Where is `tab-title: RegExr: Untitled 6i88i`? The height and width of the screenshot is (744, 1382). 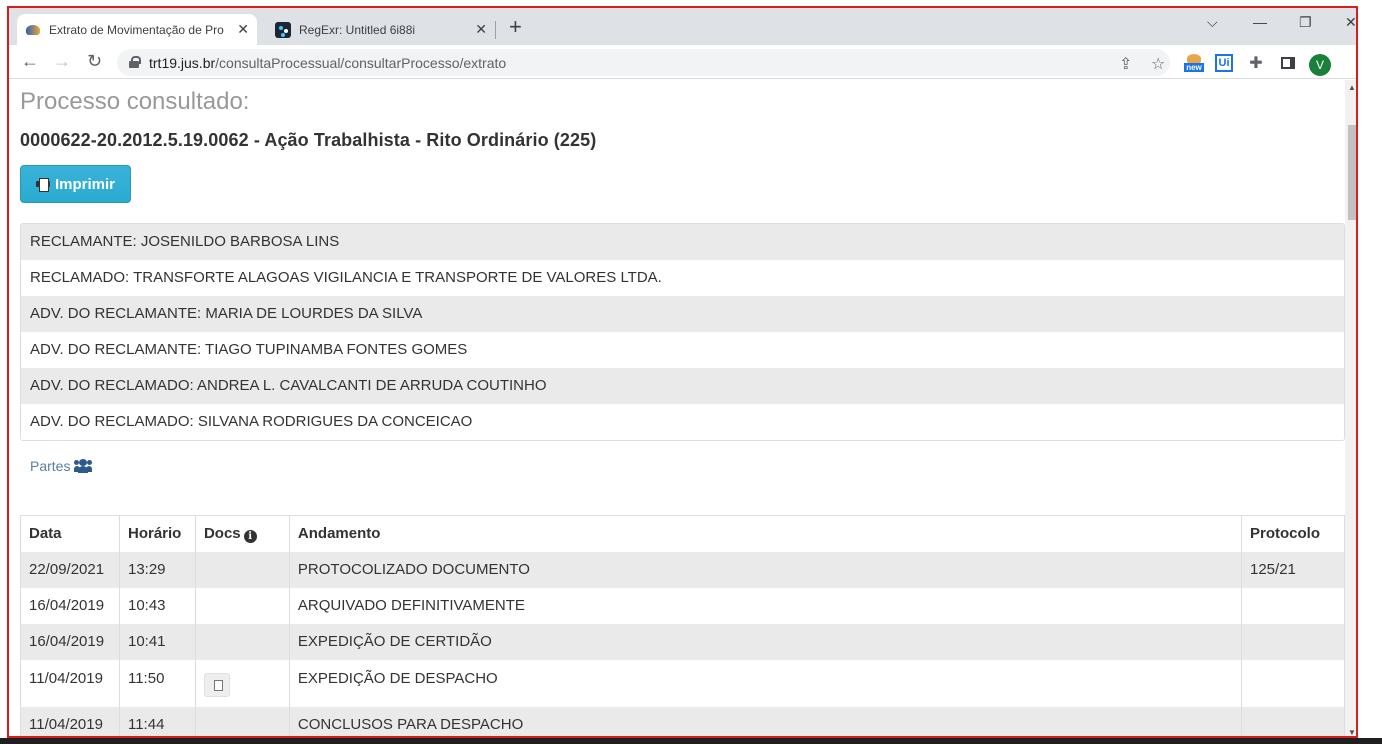
tab-title: RegExr: Untitled 6i88i is located at coordinates (357, 29).